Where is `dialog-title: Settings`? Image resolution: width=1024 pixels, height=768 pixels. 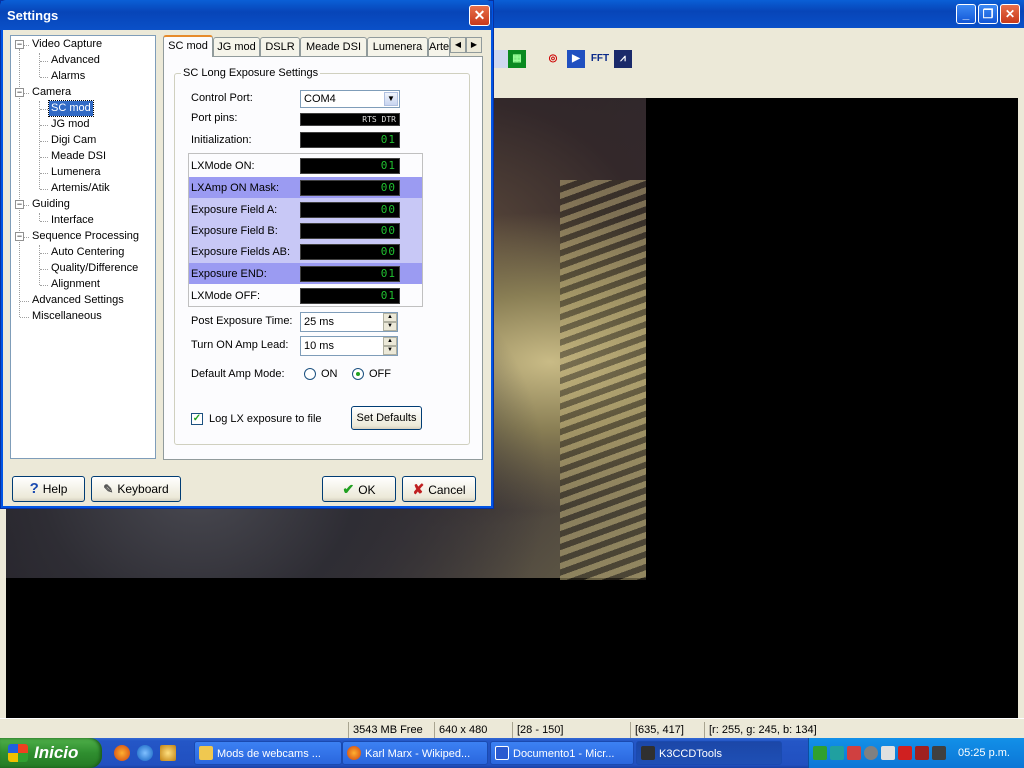 dialog-title: Settings is located at coordinates (33, 15).